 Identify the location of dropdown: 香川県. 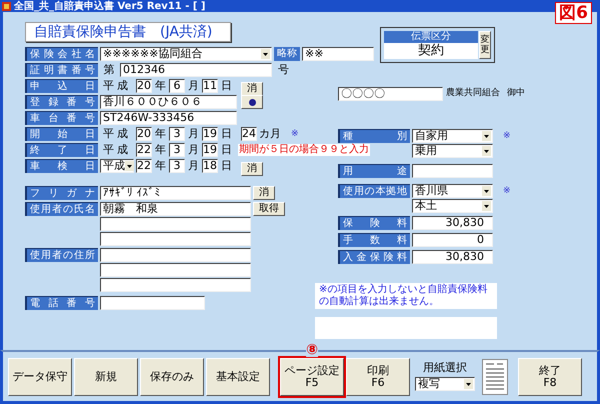
(452, 191).